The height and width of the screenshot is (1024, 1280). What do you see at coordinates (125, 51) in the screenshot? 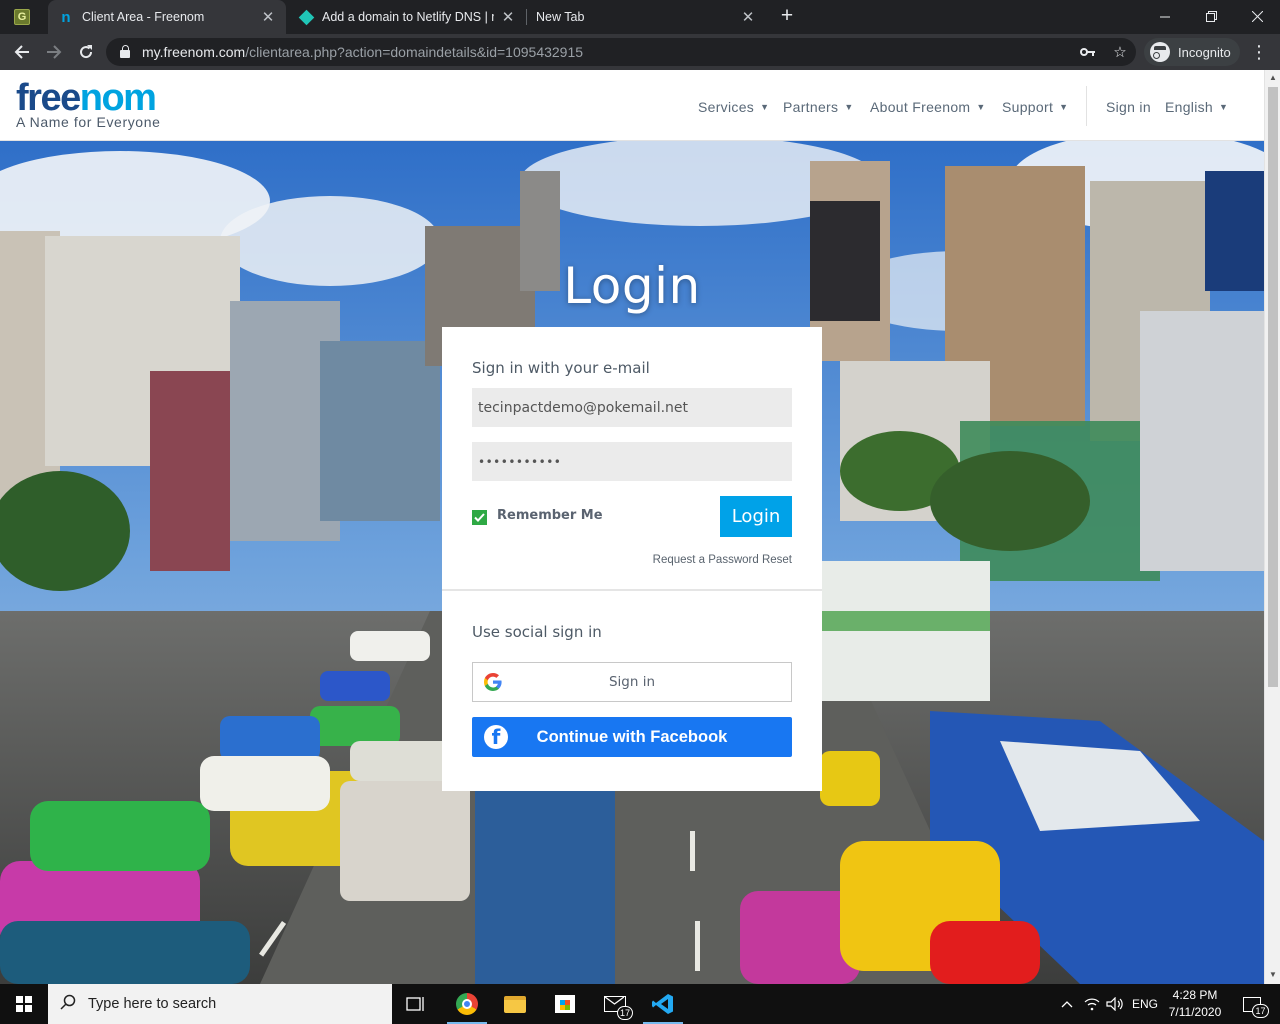
I see `lock-icon` at bounding box center [125, 51].